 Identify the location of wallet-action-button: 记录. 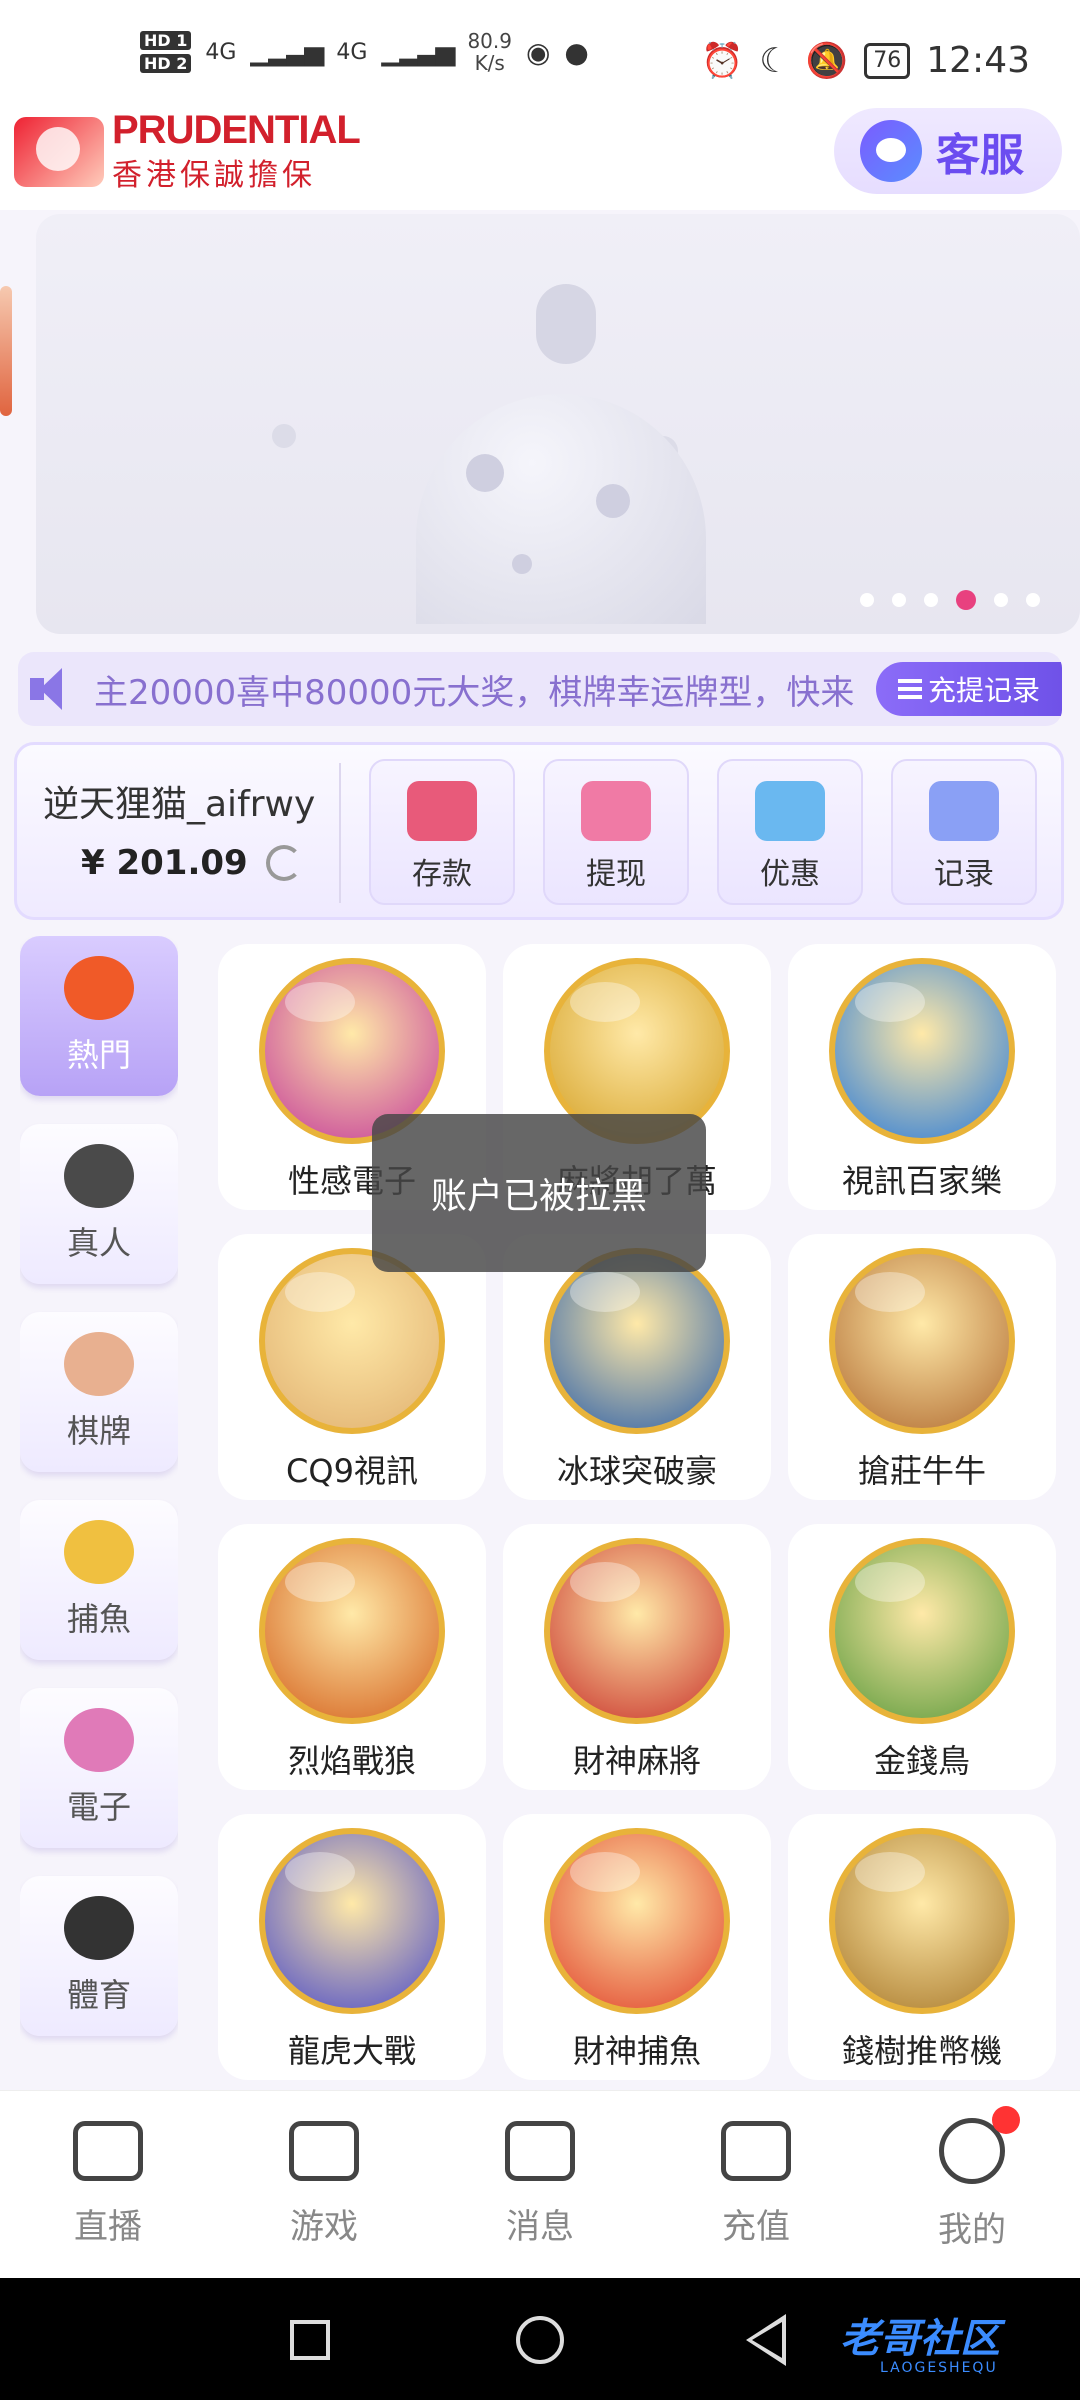
(964, 832).